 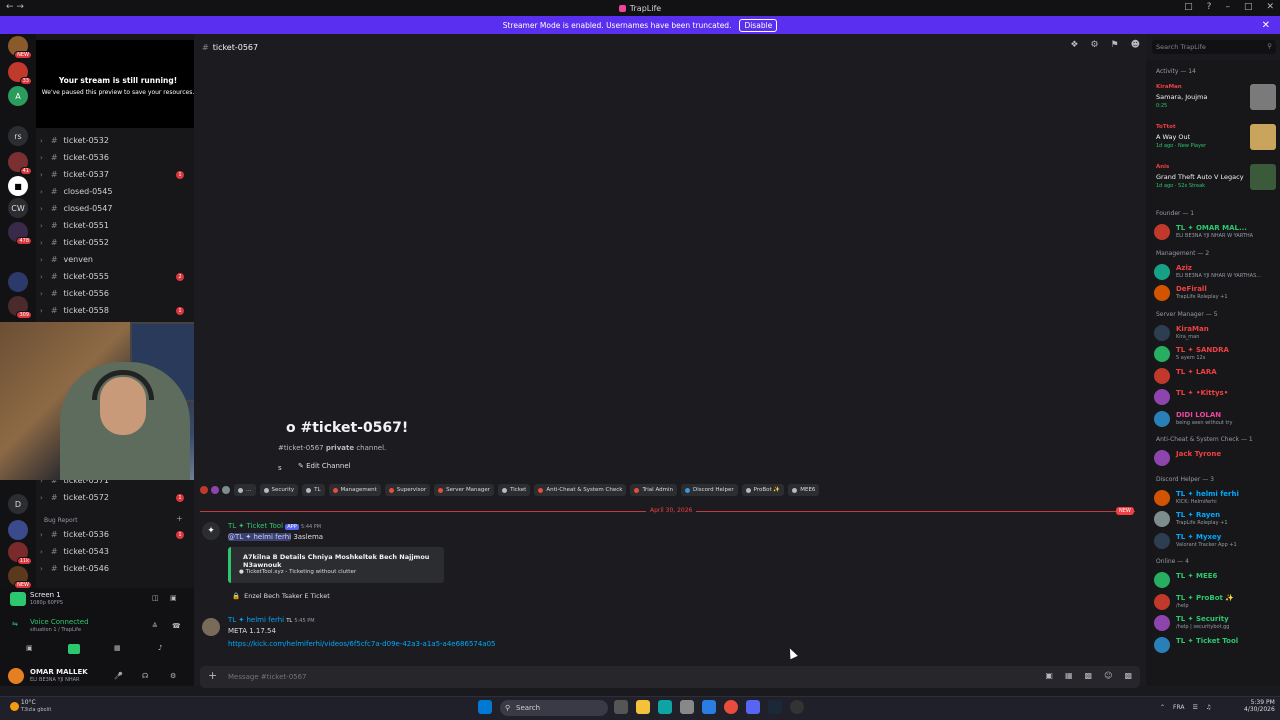 I want to click on language-indicator: FRA, so click(x=1178, y=707).